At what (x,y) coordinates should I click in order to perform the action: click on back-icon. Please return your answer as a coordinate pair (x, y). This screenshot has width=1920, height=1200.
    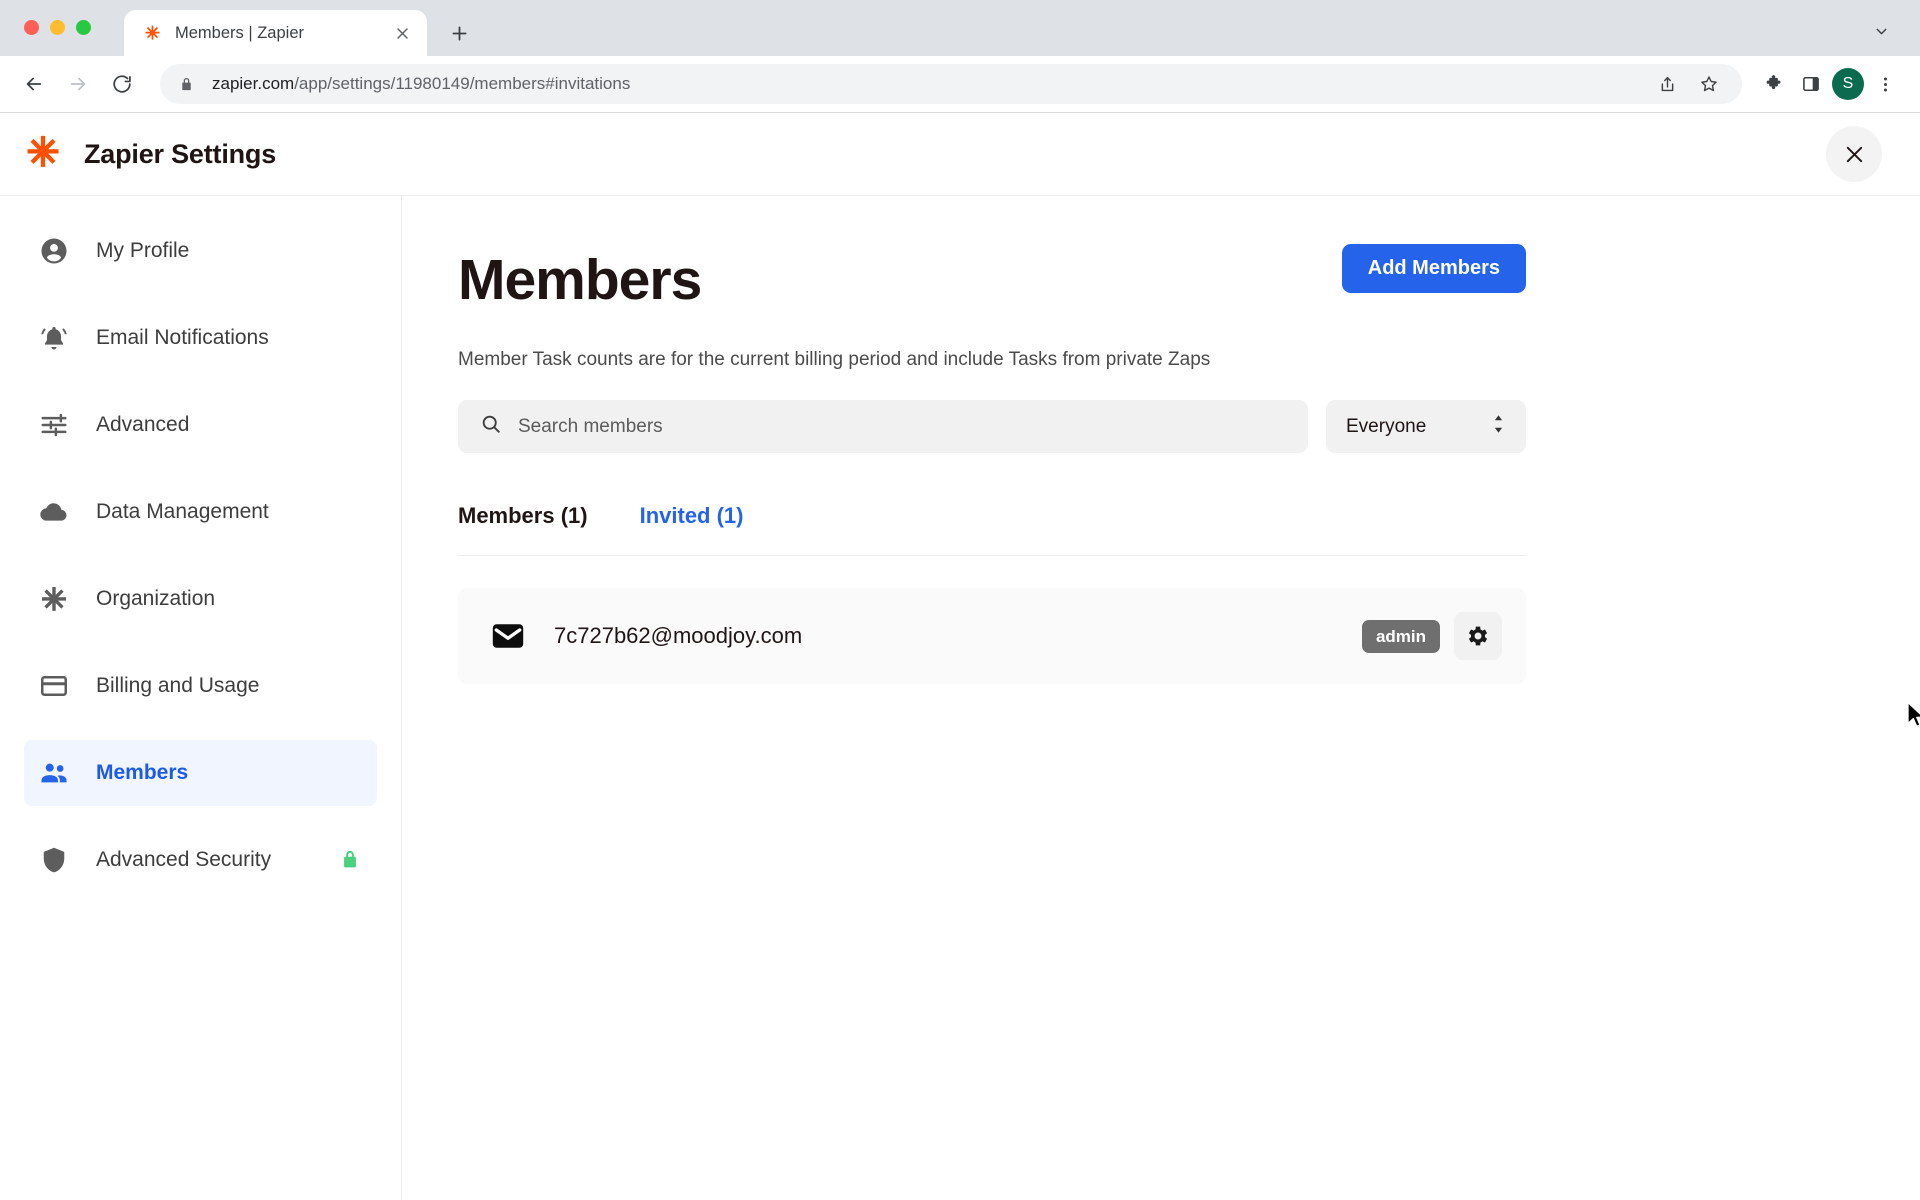
    Looking at the image, I should click on (34, 84).